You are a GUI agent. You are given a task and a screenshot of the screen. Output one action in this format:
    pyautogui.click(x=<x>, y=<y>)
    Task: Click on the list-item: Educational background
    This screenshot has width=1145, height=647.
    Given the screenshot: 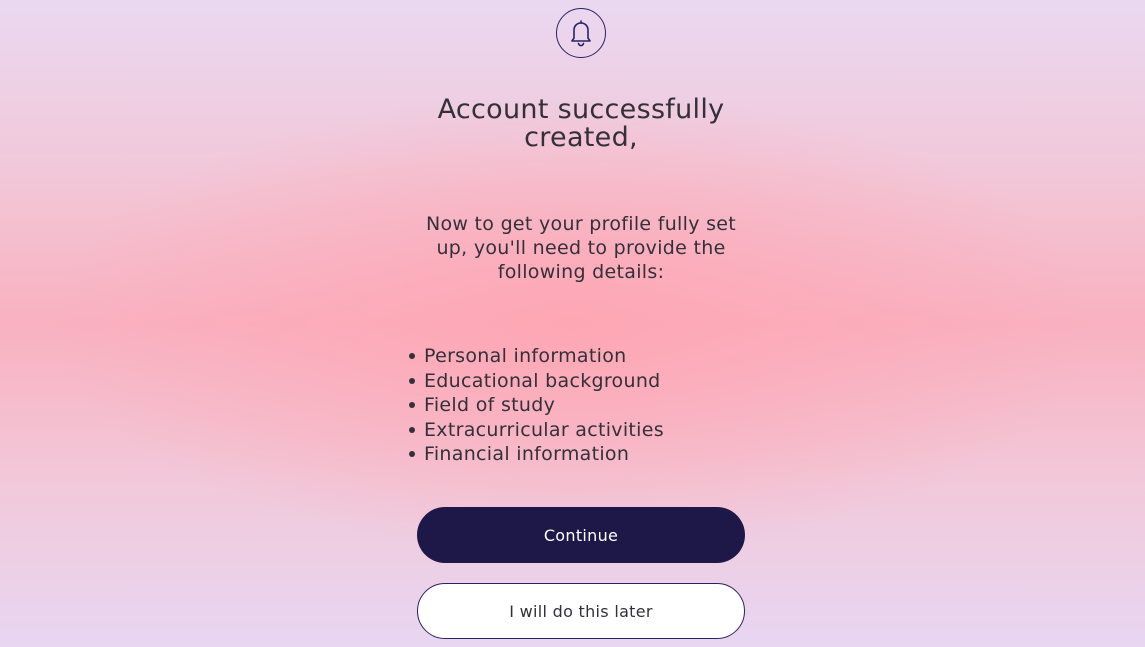 What is the action you would take?
    pyautogui.click(x=535, y=381)
    